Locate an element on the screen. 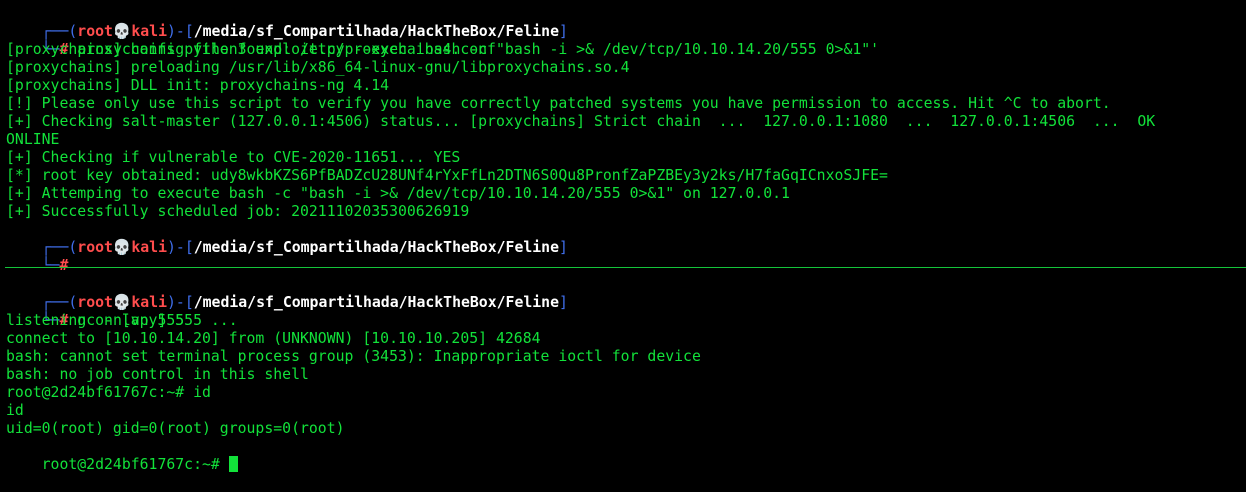 Image resolution: width=1246 pixels, height=492 pixels. prompt-corner: └─ is located at coordinates (50, 265).